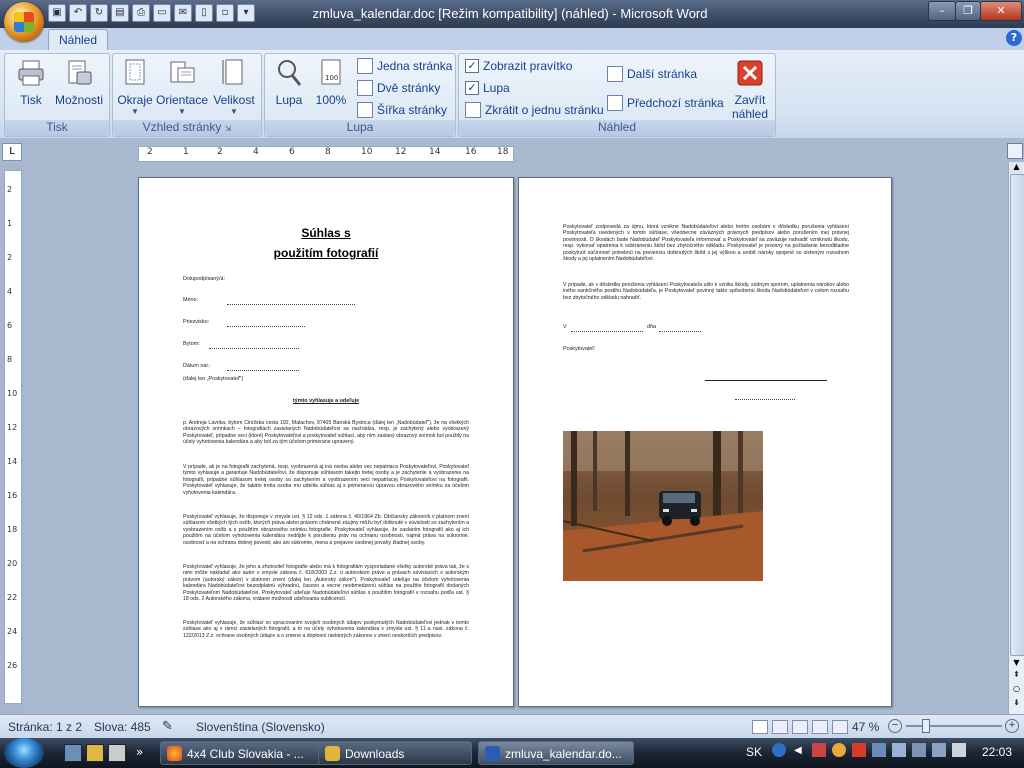 This screenshot has width=1024, height=768. What do you see at coordinates (1016, 690) in the screenshot?
I see `browse-object-icon: ○` at bounding box center [1016, 690].